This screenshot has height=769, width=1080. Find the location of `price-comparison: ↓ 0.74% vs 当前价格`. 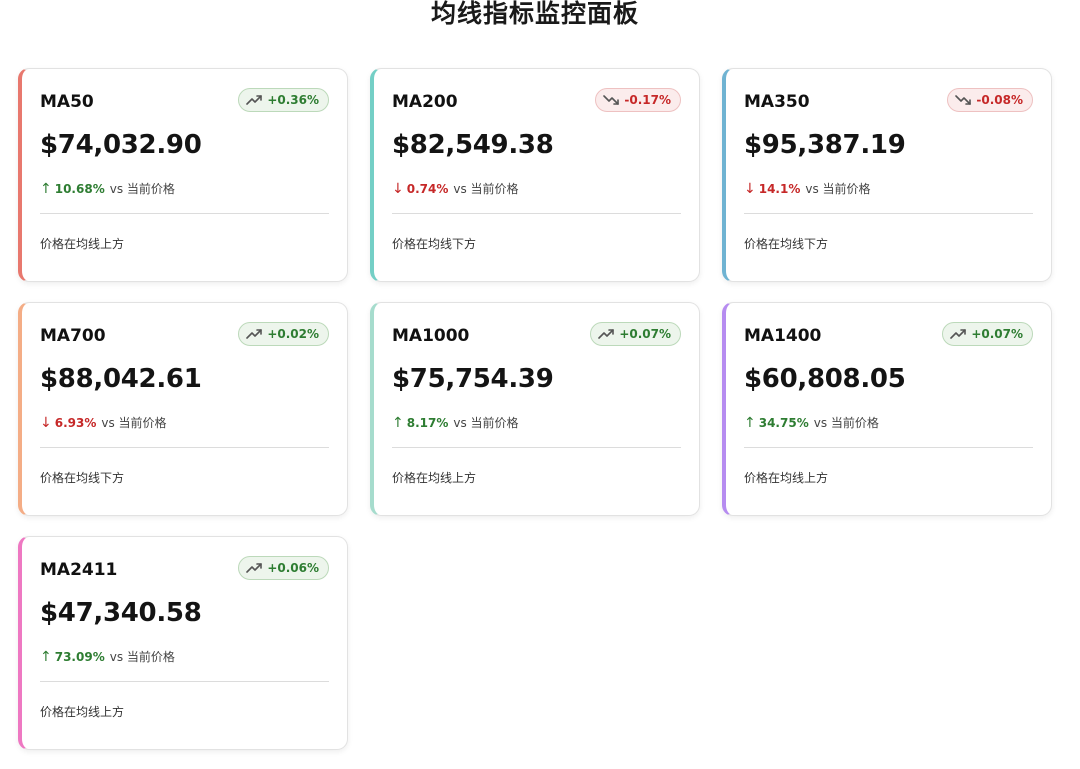

price-comparison: ↓ 0.74% vs 当前价格 is located at coordinates (455, 188).